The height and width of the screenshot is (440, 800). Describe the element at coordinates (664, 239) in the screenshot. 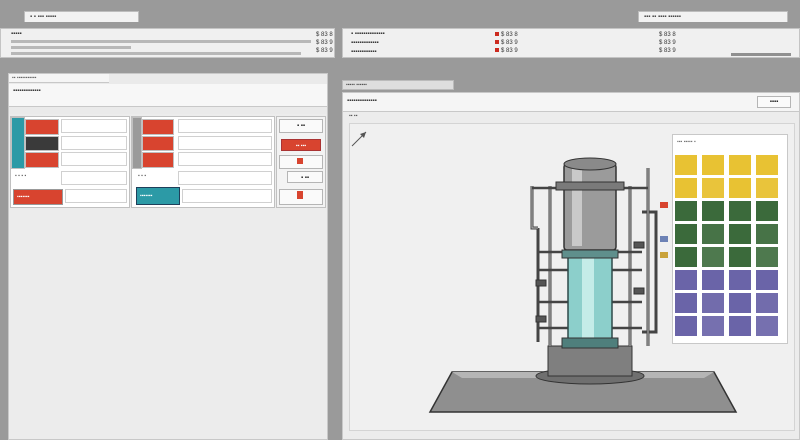

I see `indicator-blue-icon` at that location.